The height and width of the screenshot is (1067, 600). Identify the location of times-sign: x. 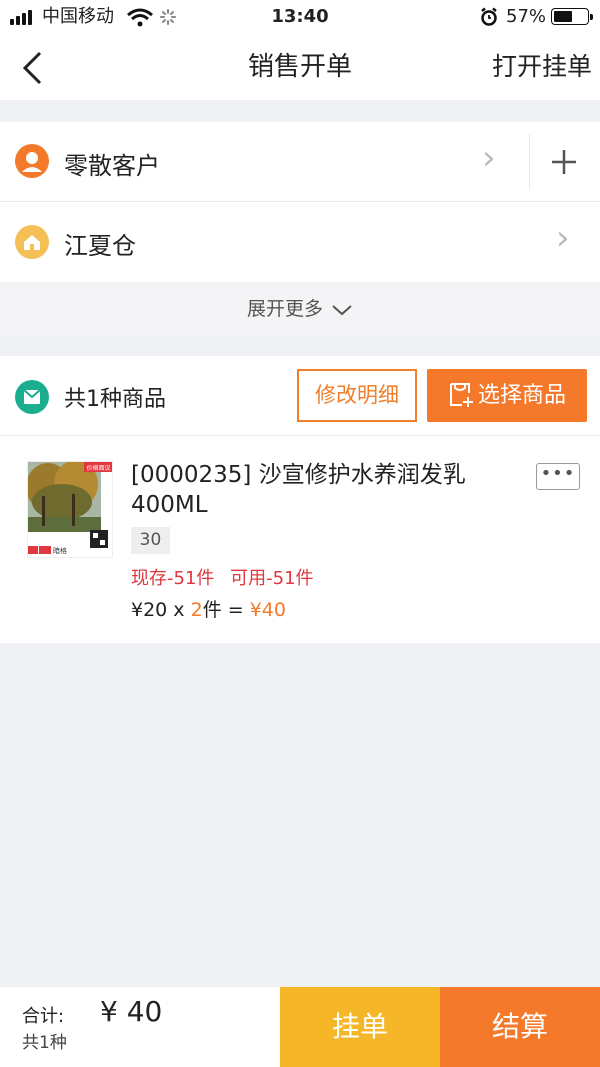
(179, 610).